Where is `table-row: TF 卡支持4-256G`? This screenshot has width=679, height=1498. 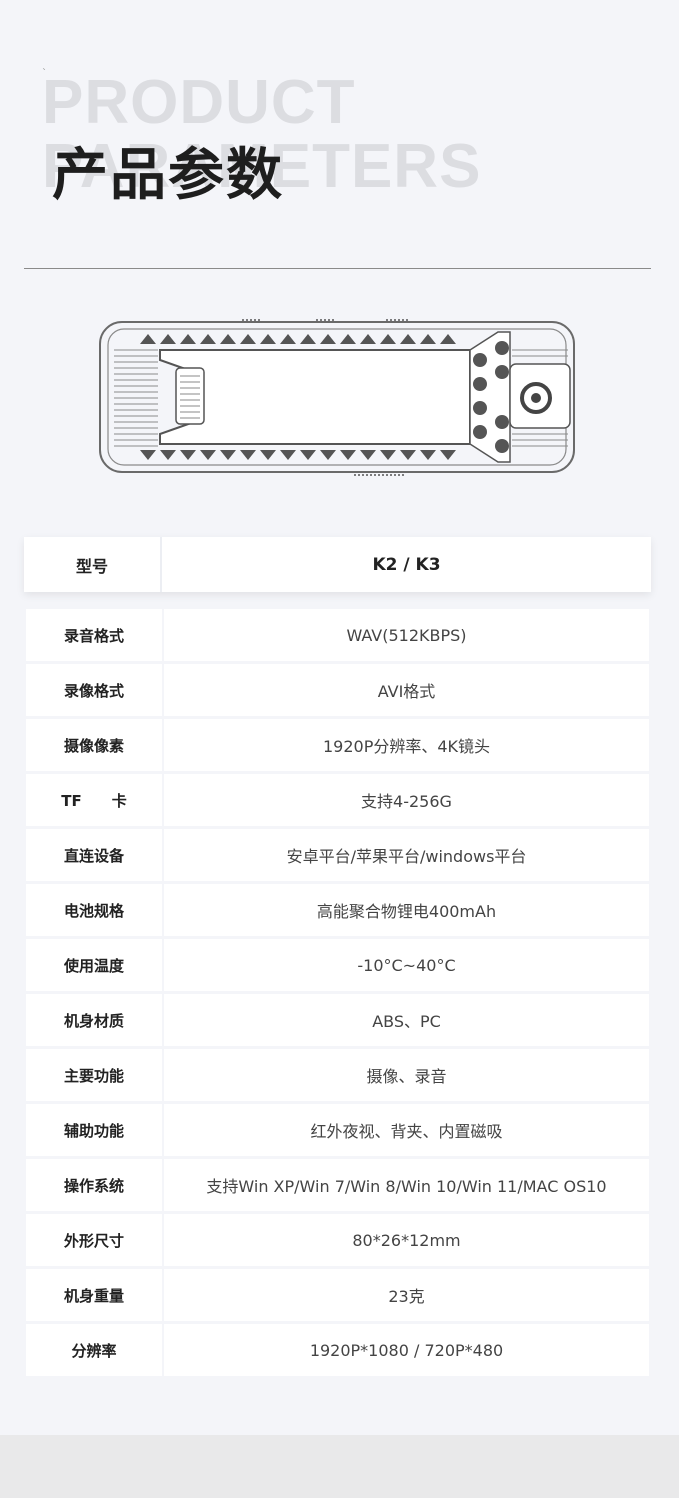 table-row: TF 卡支持4-256G is located at coordinates (337, 800).